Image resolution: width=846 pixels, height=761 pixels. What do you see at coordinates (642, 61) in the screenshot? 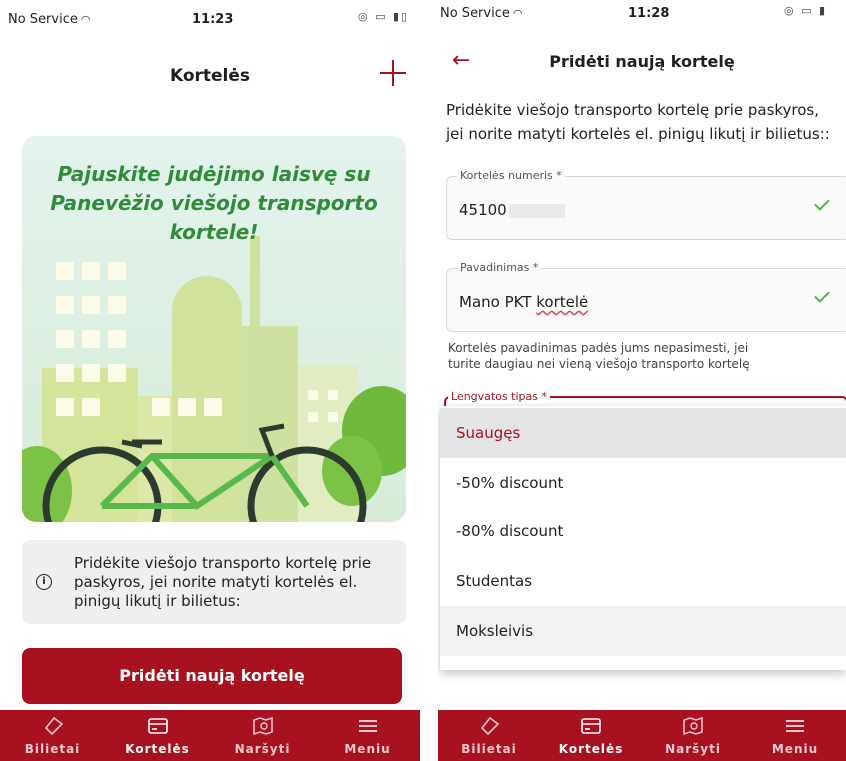
I see `page-title: Pridėti naują kortelę` at bounding box center [642, 61].